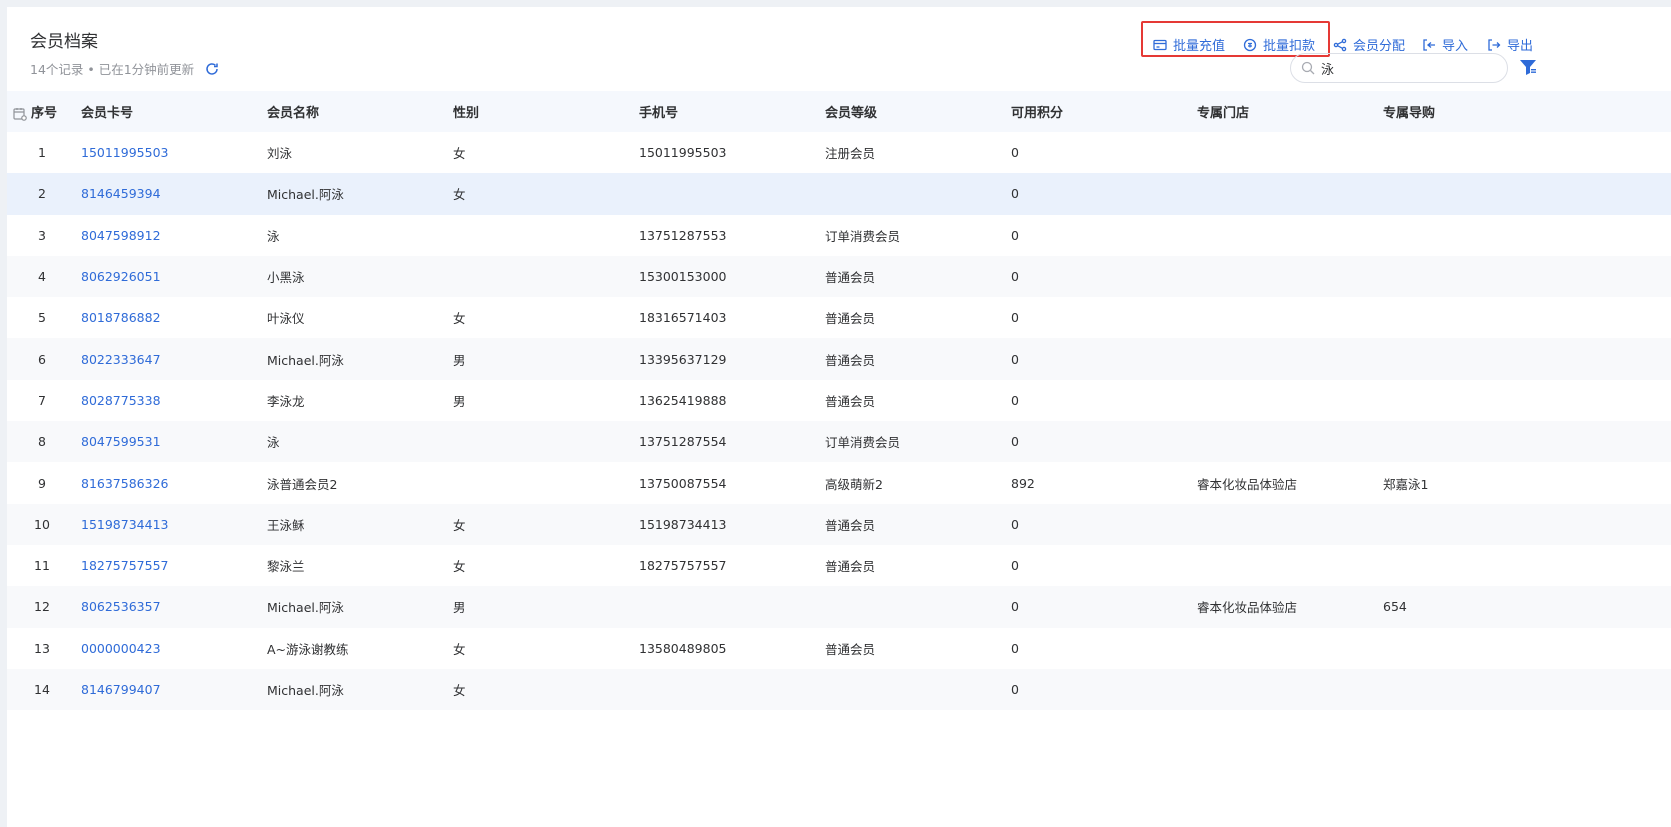  I want to click on column-header-store: 专属门店, so click(1290, 111).